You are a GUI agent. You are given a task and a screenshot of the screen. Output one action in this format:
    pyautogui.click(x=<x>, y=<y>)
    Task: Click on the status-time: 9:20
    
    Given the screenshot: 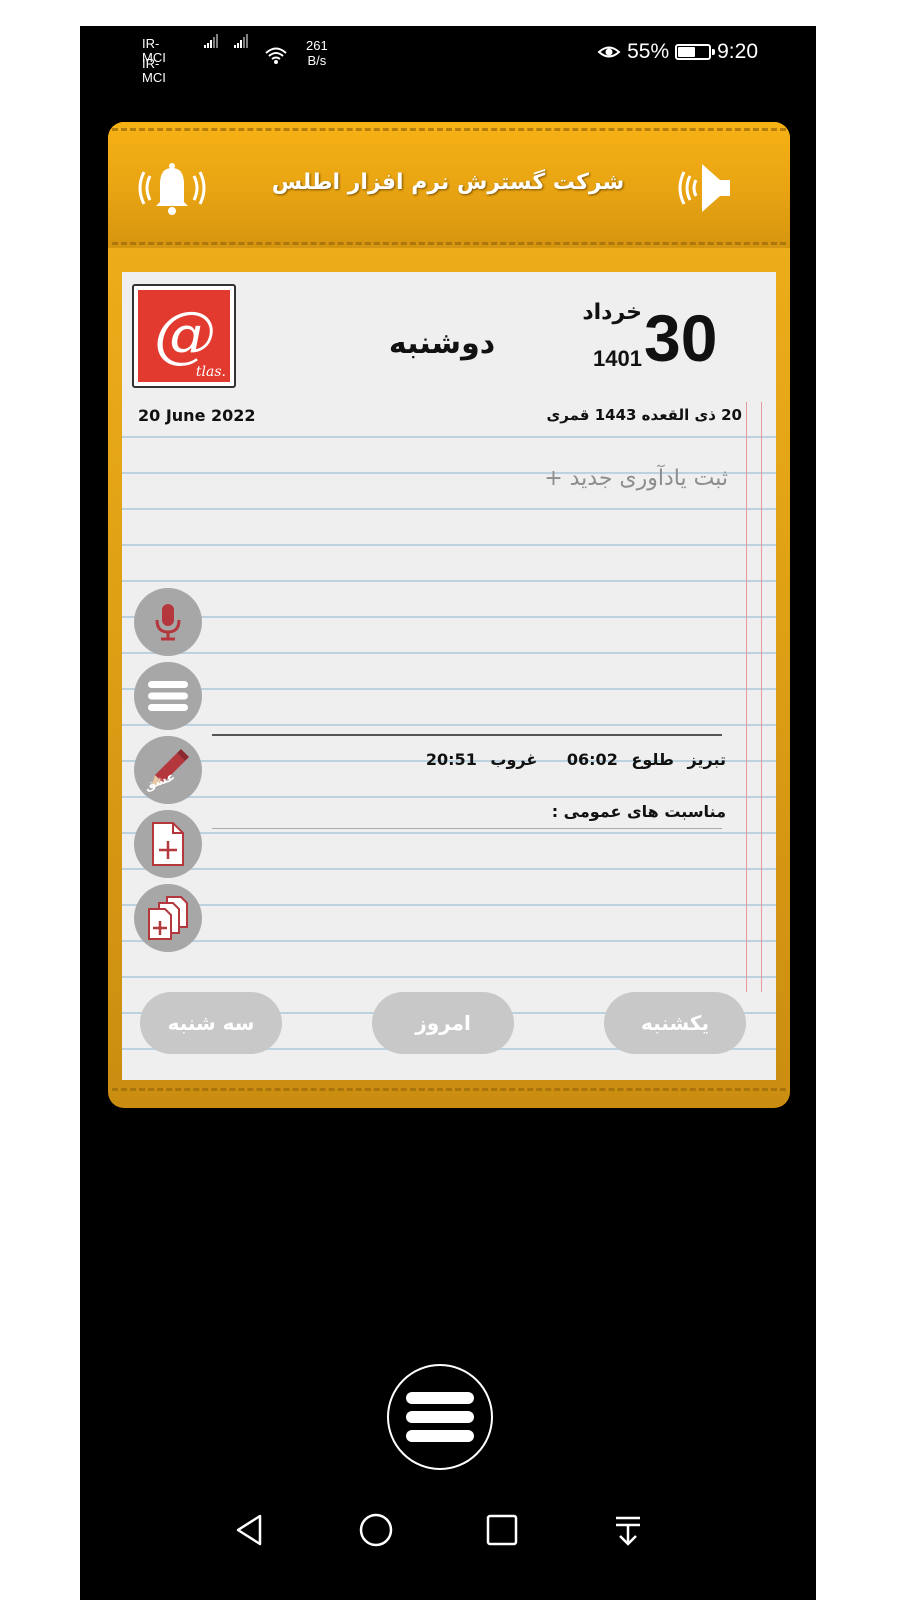 What is the action you would take?
    pyautogui.click(x=737, y=51)
    